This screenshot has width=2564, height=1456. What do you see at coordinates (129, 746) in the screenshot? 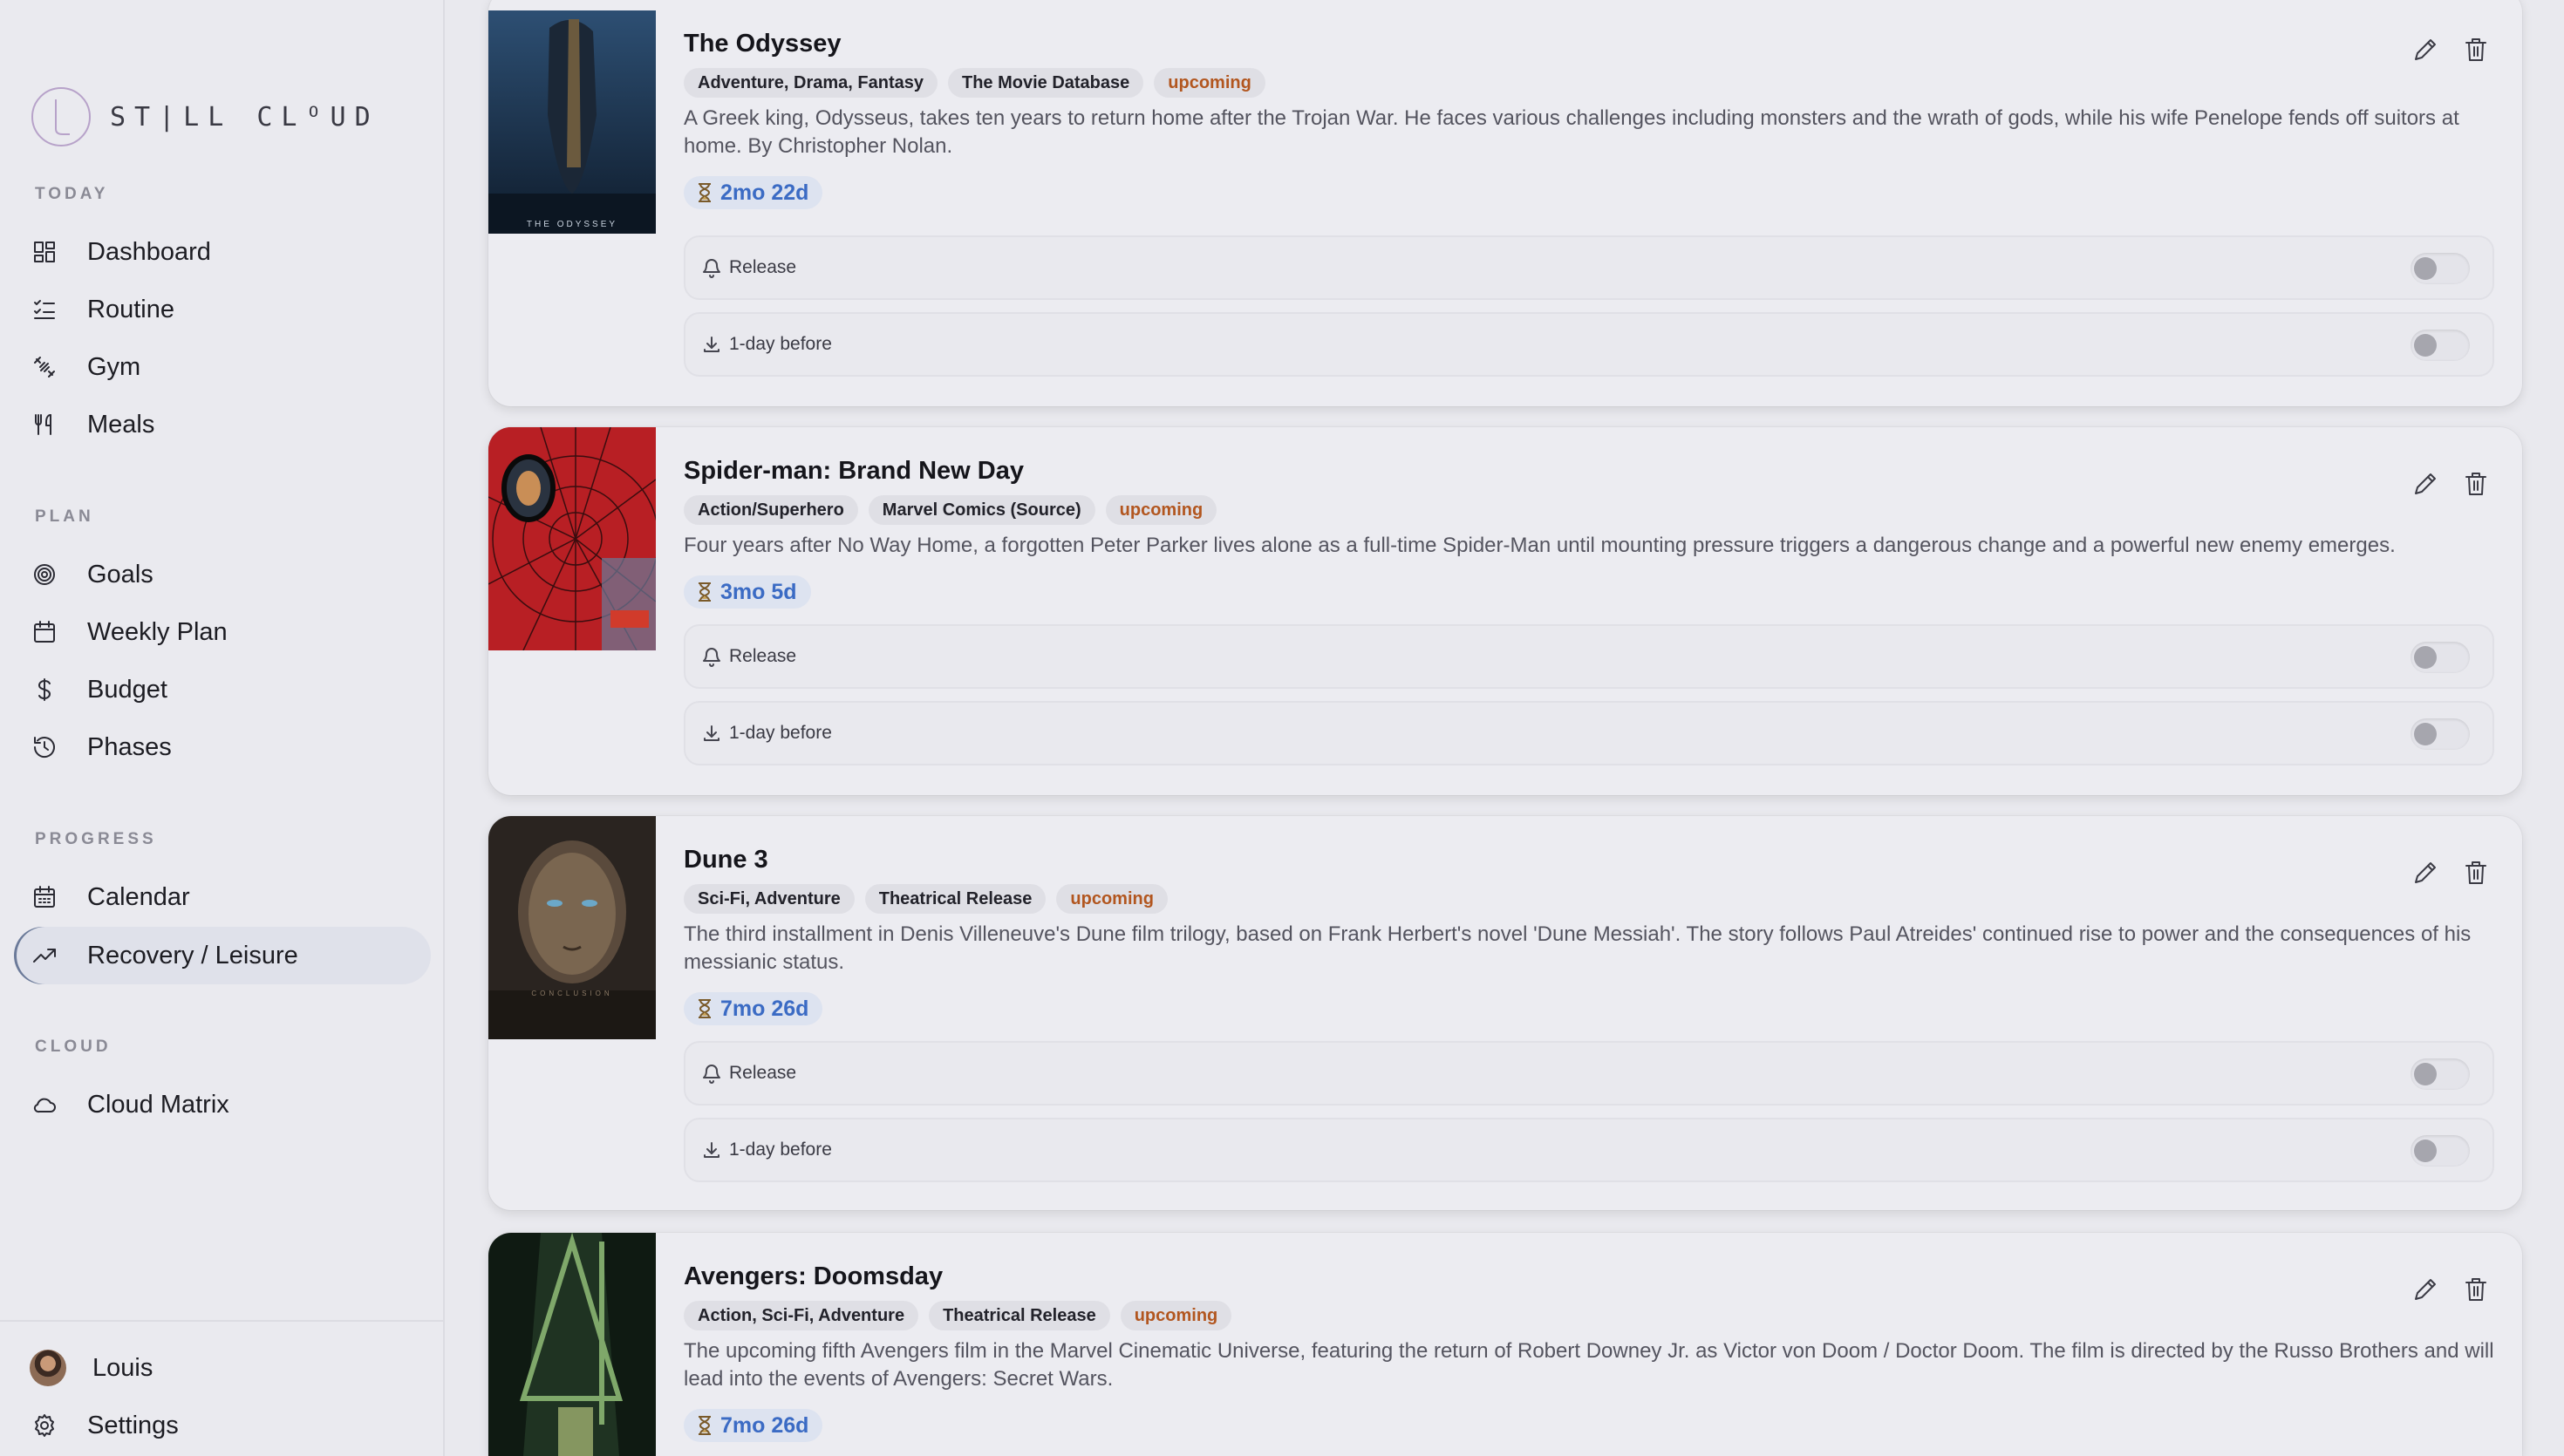
I see `nav-label: Phases` at bounding box center [129, 746].